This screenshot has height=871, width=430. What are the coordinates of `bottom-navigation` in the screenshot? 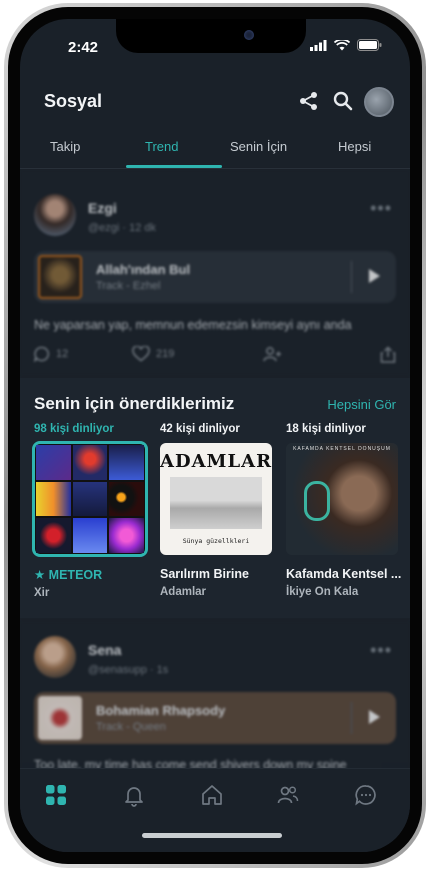 It's located at (215, 810).